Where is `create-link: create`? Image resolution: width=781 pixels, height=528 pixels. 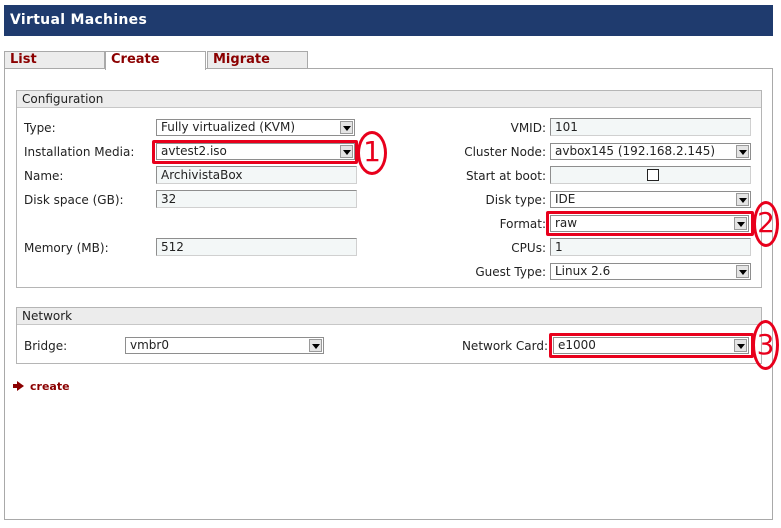 create-link: create is located at coordinates (41, 386).